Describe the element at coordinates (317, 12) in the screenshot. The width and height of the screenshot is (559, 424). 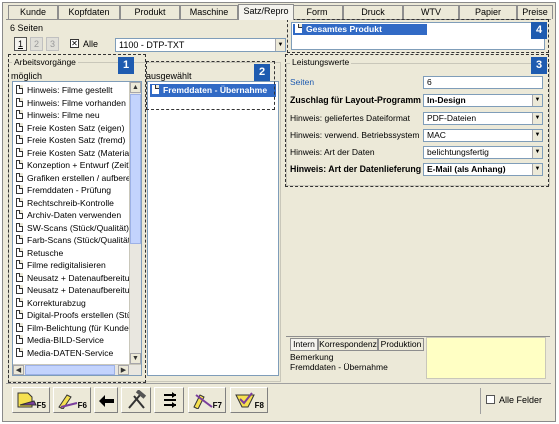
I see `tab-form: Form` at that location.